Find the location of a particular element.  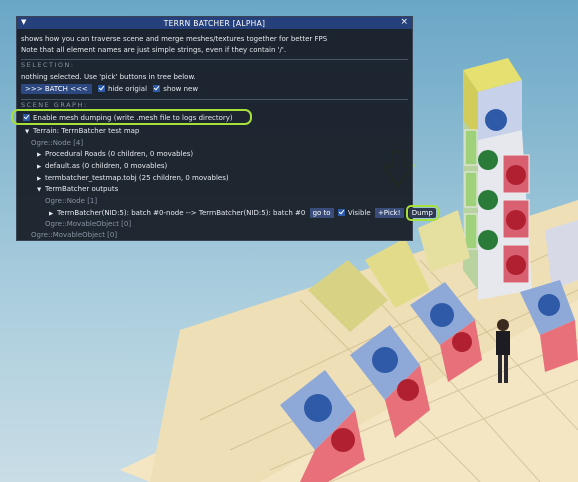

tree-item-default-as: ▶ default.as (0 children, 0 movables) is located at coordinates (102, 166).